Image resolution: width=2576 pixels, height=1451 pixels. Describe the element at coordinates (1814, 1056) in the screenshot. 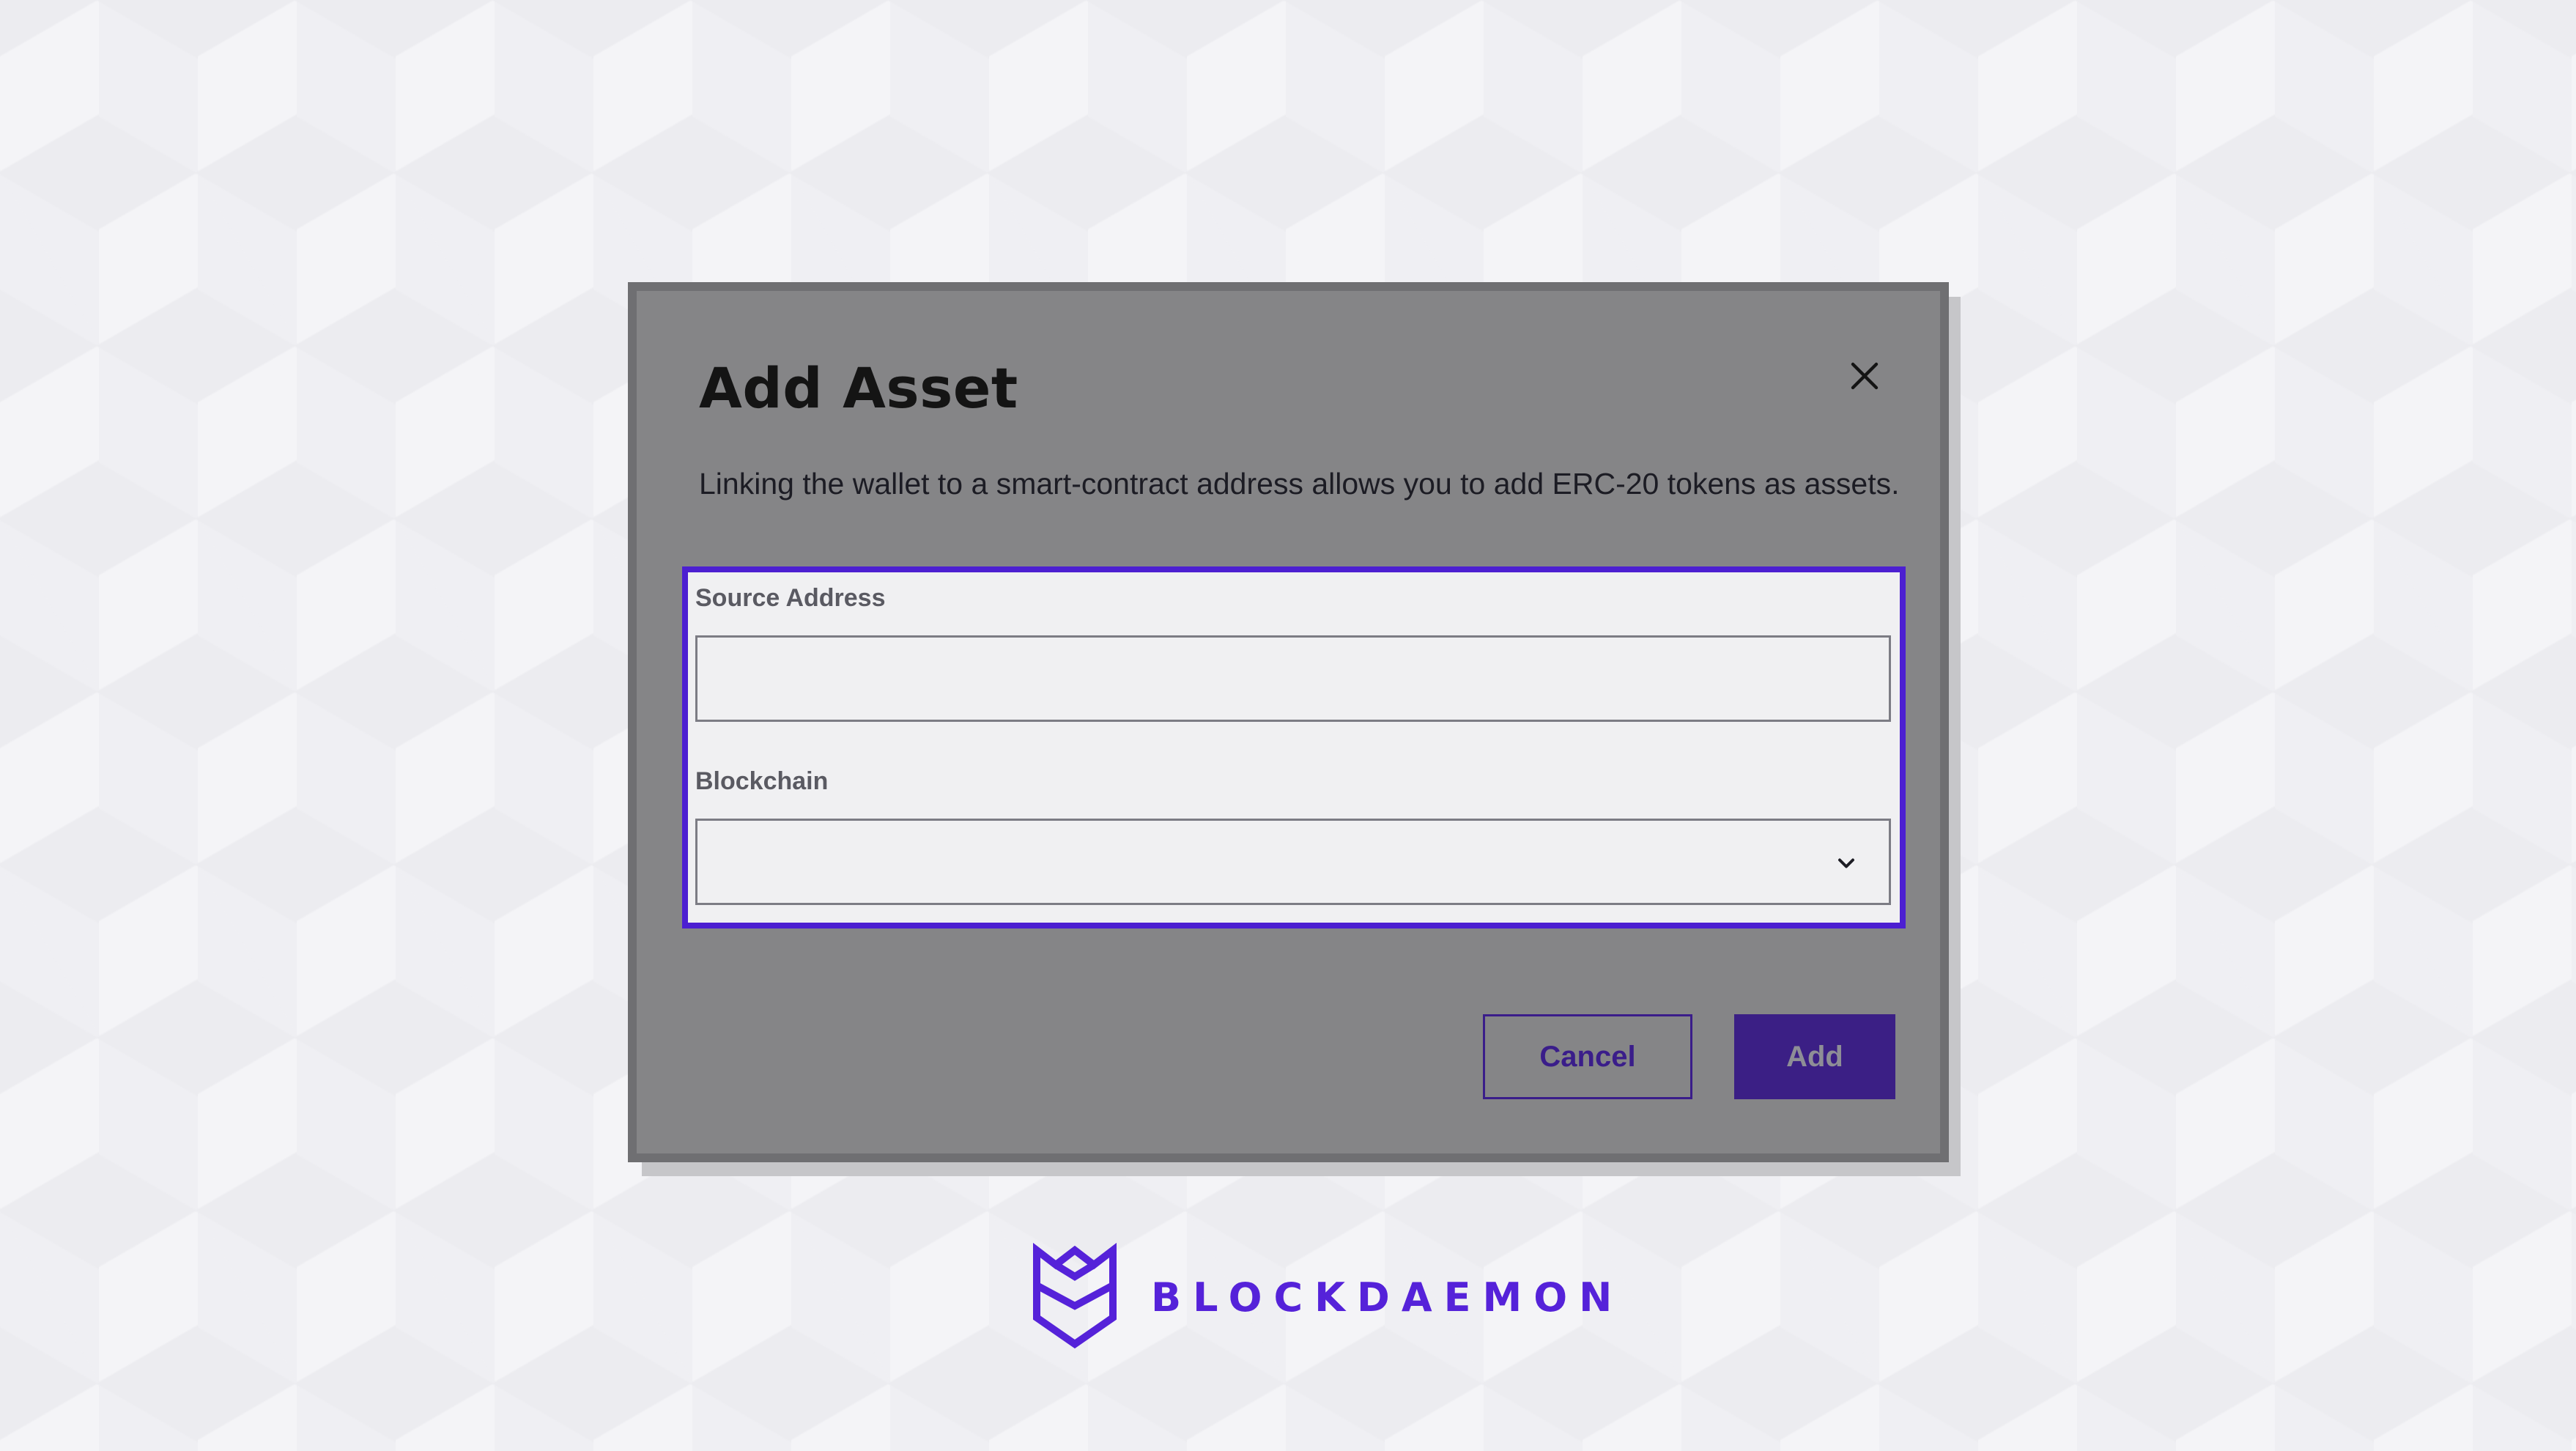

I see `add-button: Add` at that location.